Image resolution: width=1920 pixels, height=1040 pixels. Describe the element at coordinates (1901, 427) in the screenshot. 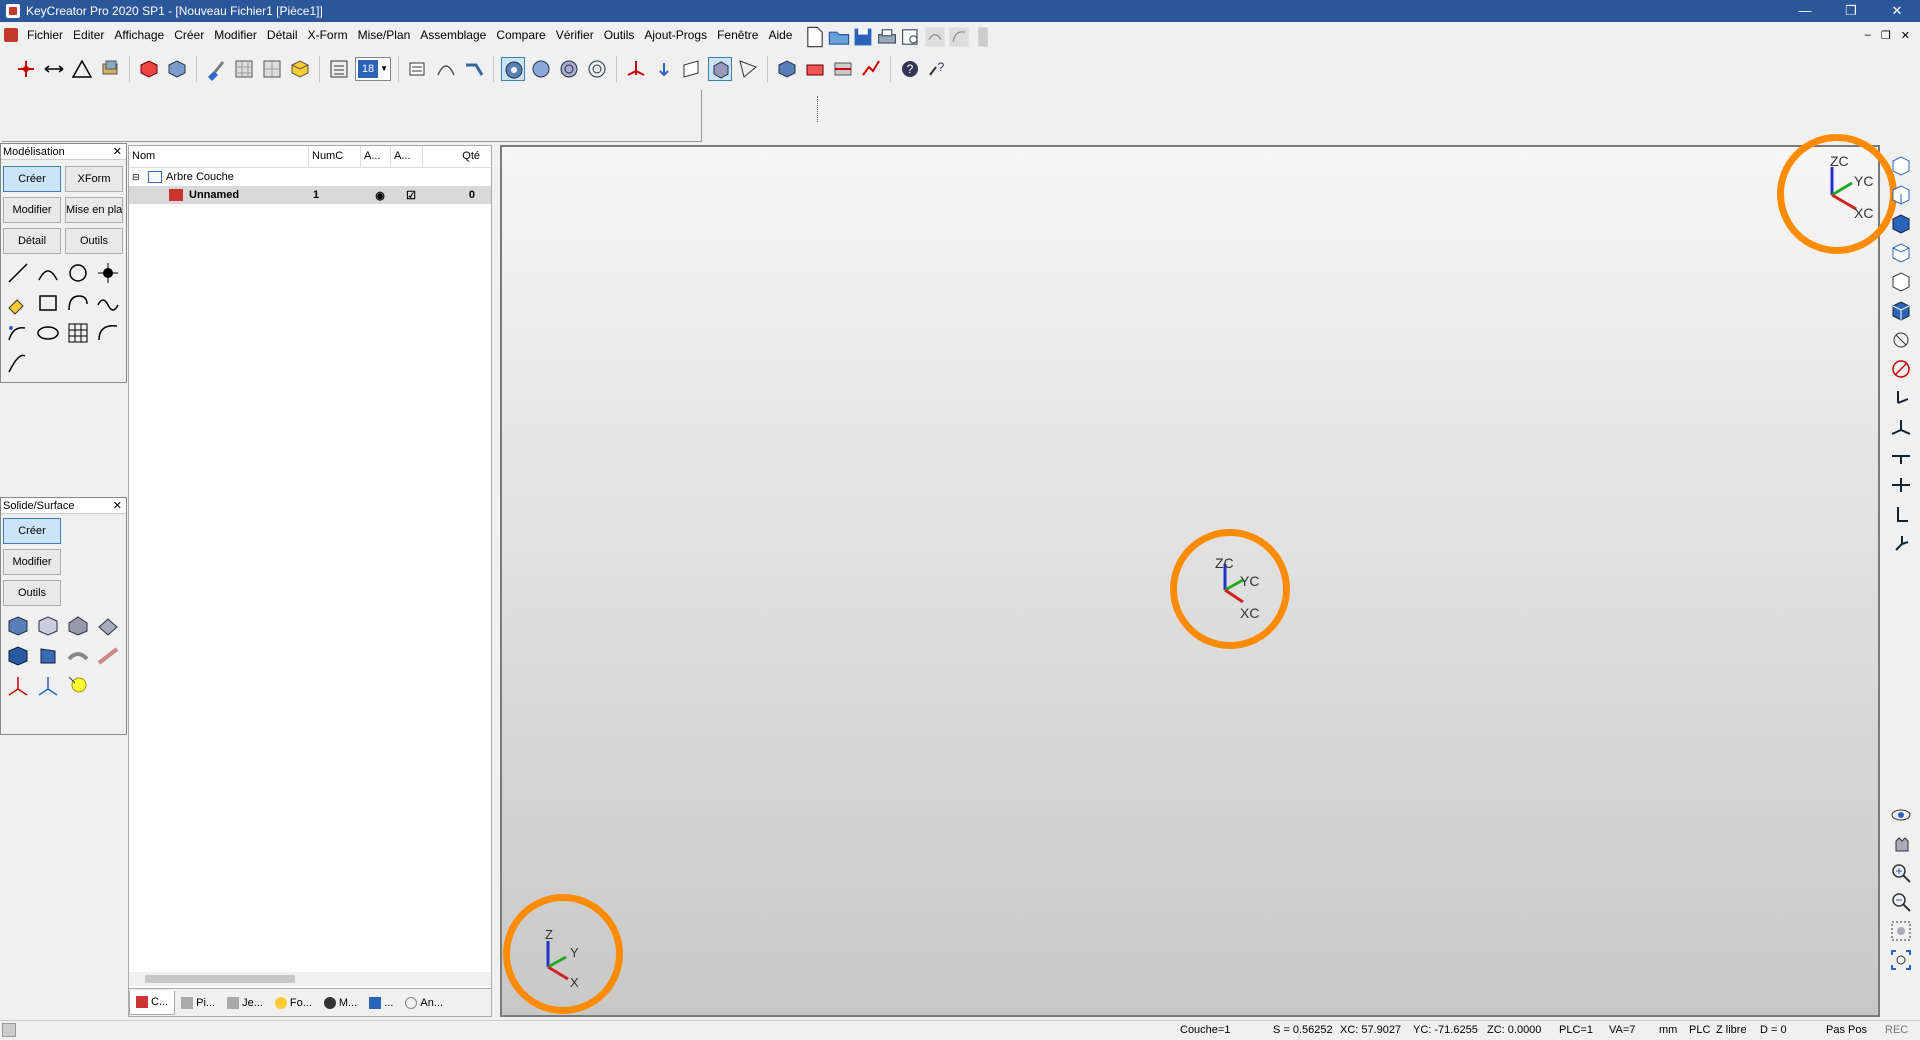

I see `axis-view-2-icon` at that location.